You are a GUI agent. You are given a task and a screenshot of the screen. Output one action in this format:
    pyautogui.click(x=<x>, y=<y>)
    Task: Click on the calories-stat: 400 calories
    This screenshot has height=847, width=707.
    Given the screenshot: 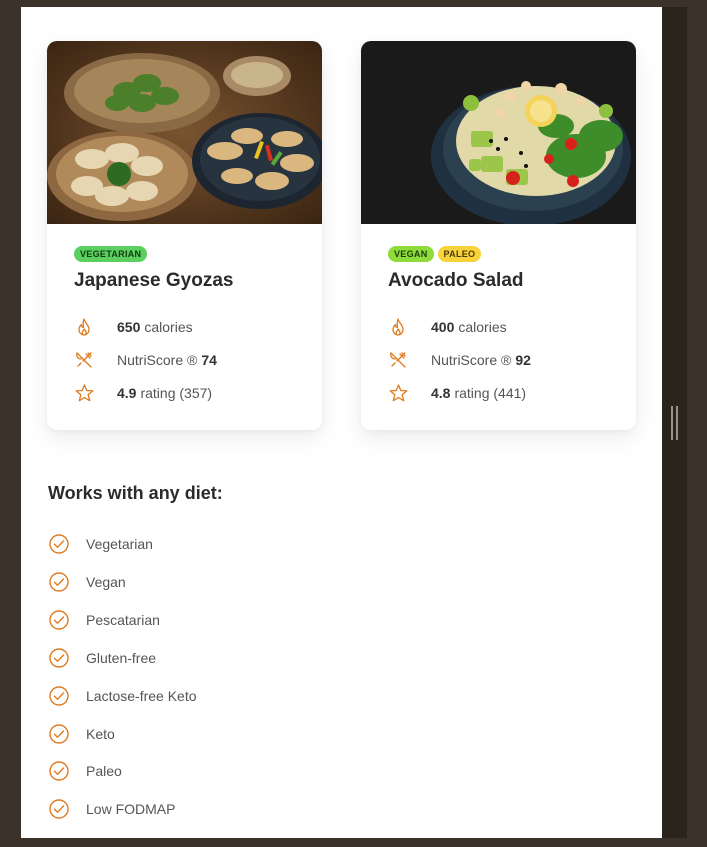 What is the action you would take?
    pyautogui.click(x=447, y=327)
    